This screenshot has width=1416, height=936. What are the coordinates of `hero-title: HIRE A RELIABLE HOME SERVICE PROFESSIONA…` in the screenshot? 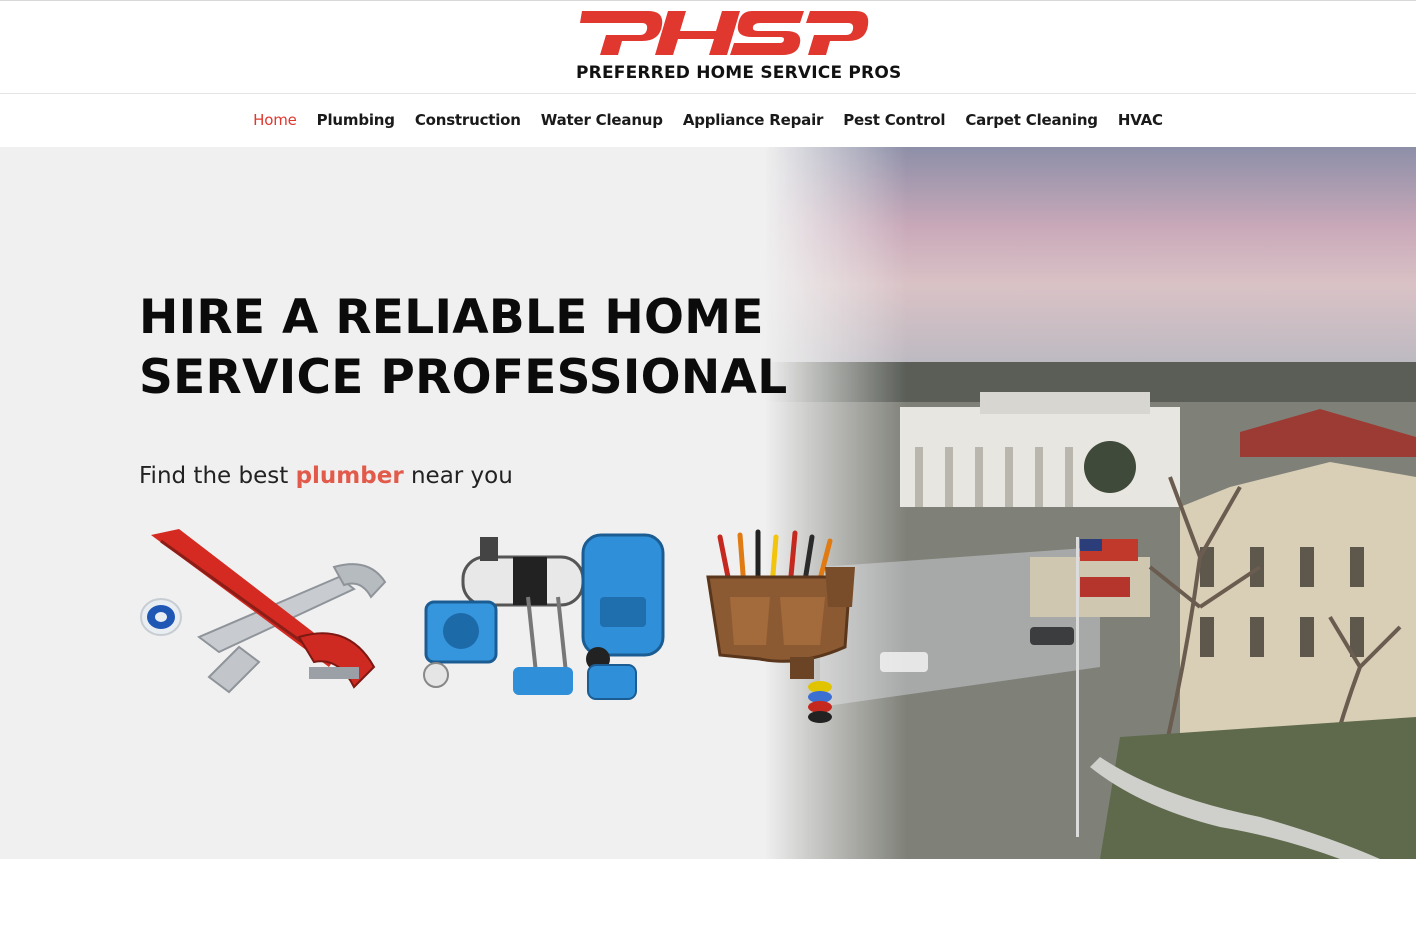 It's located at (489, 348).